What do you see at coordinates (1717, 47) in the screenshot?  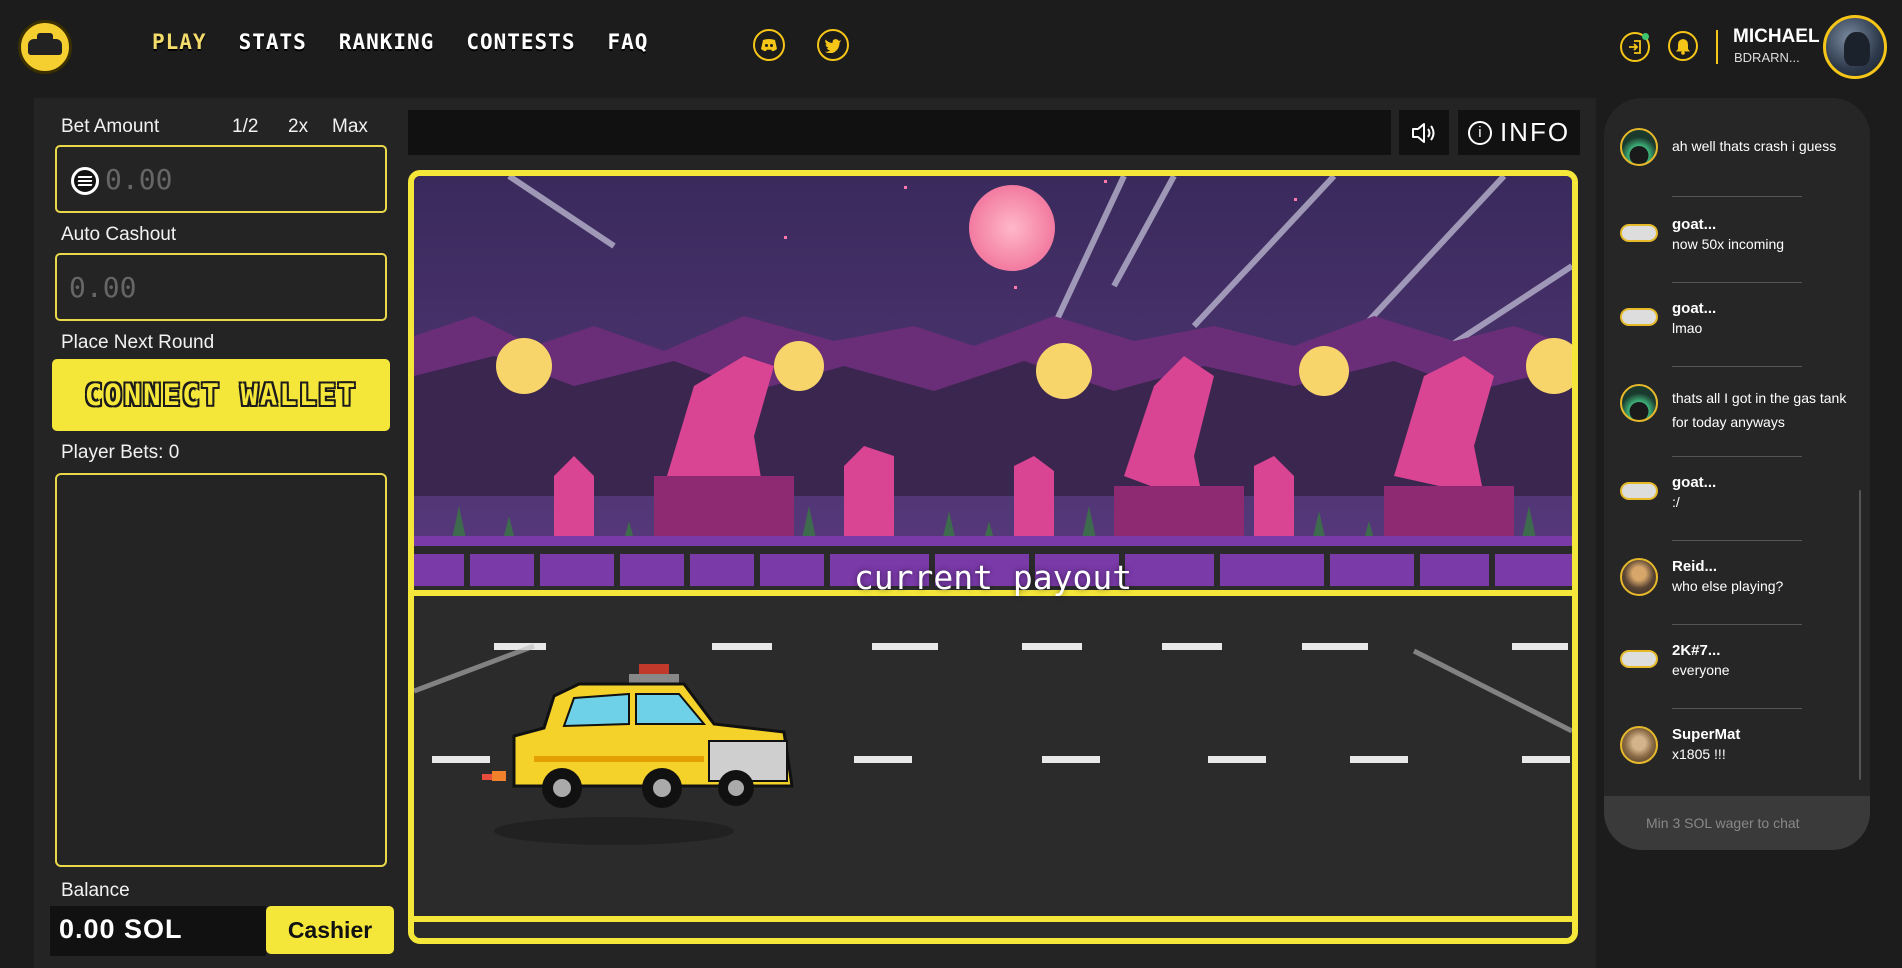 I see `header-divider` at bounding box center [1717, 47].